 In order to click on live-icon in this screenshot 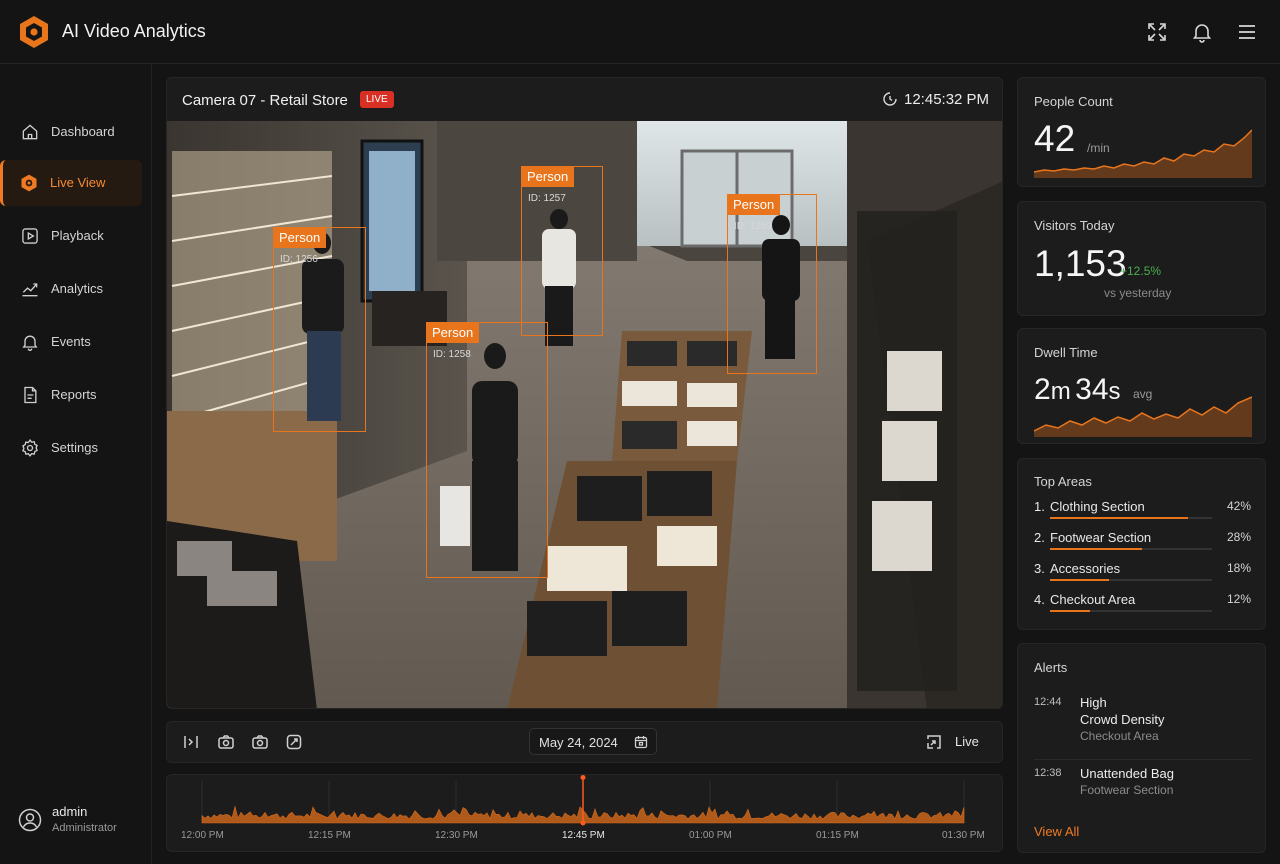, I will do `click(29, 183)`.